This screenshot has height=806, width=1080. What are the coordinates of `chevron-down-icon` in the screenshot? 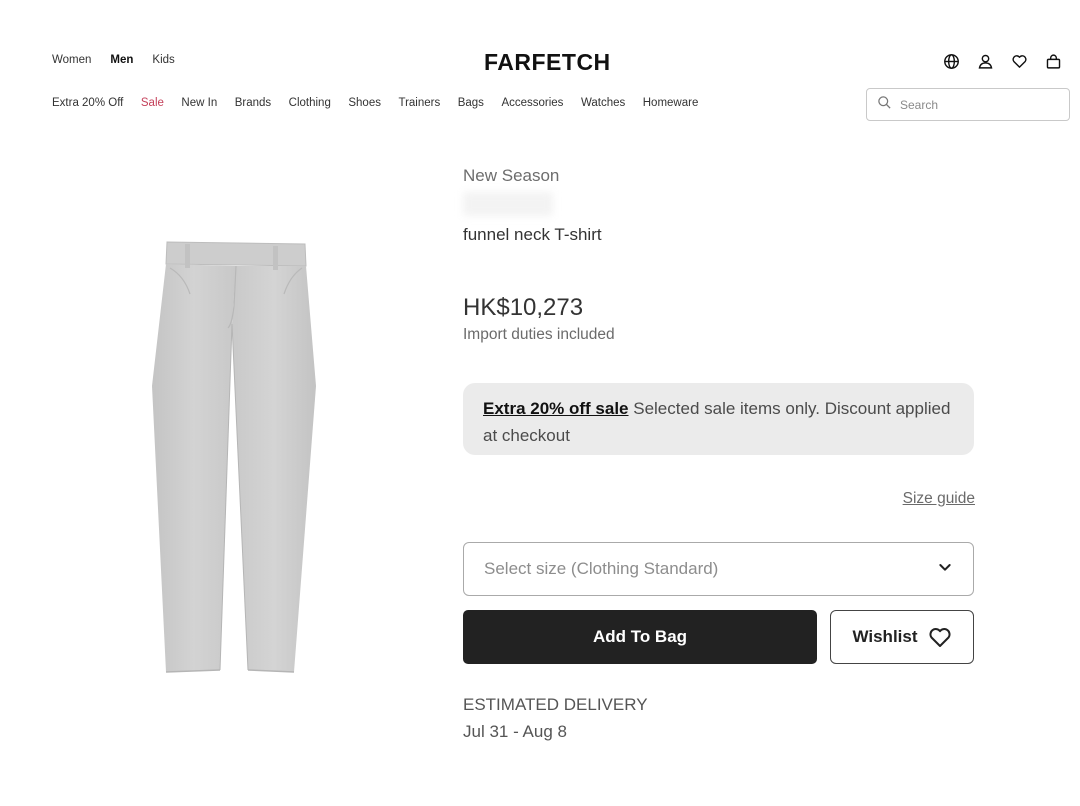 It's located at (945, 569).